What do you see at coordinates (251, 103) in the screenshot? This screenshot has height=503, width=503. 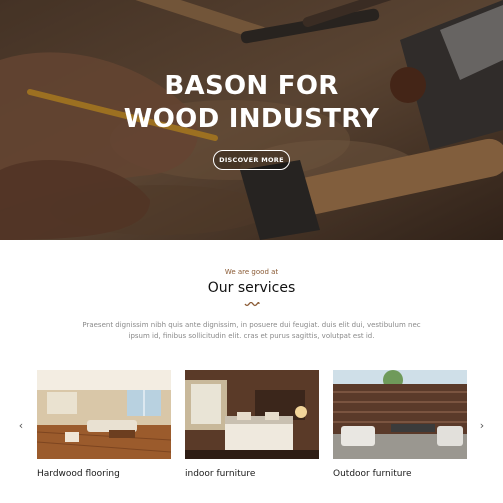 I see `hero-title: BASON FOR WOOD INDUSTRY` at bounding box center [251, 103].